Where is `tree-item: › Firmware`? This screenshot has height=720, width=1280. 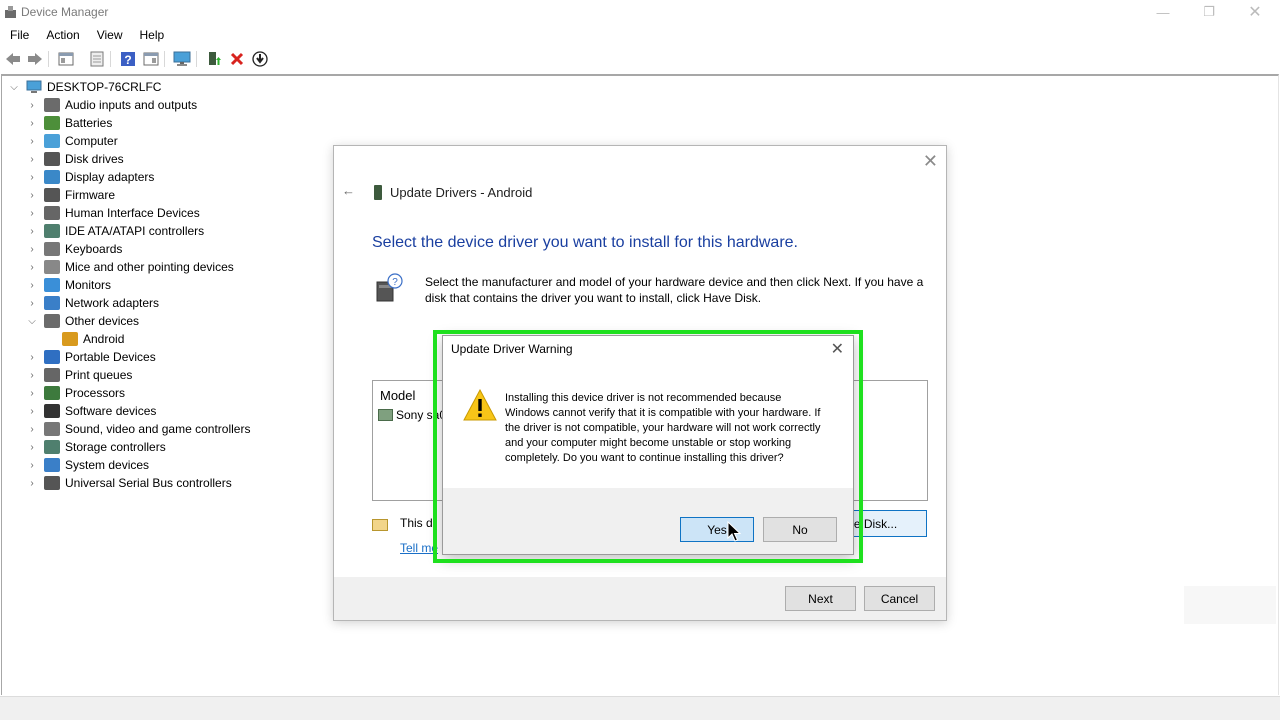 tree-item: › Firmware is located at coordinates (70, 195).